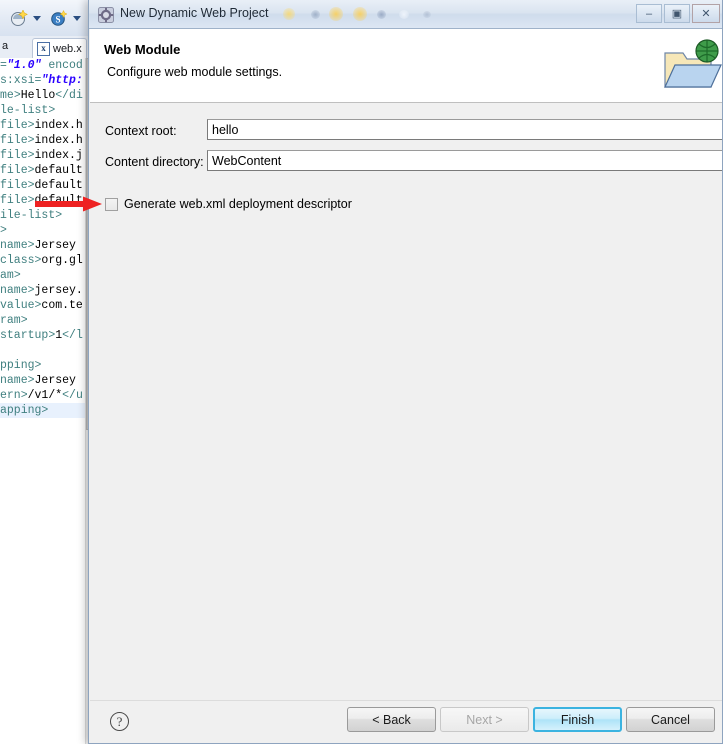 This screenshot has width=723, height=744. What do you see at coordinates (154, 162) in the screenshot?
I see `content-directory-label: Content directory:` at bounding box center [154, 162].